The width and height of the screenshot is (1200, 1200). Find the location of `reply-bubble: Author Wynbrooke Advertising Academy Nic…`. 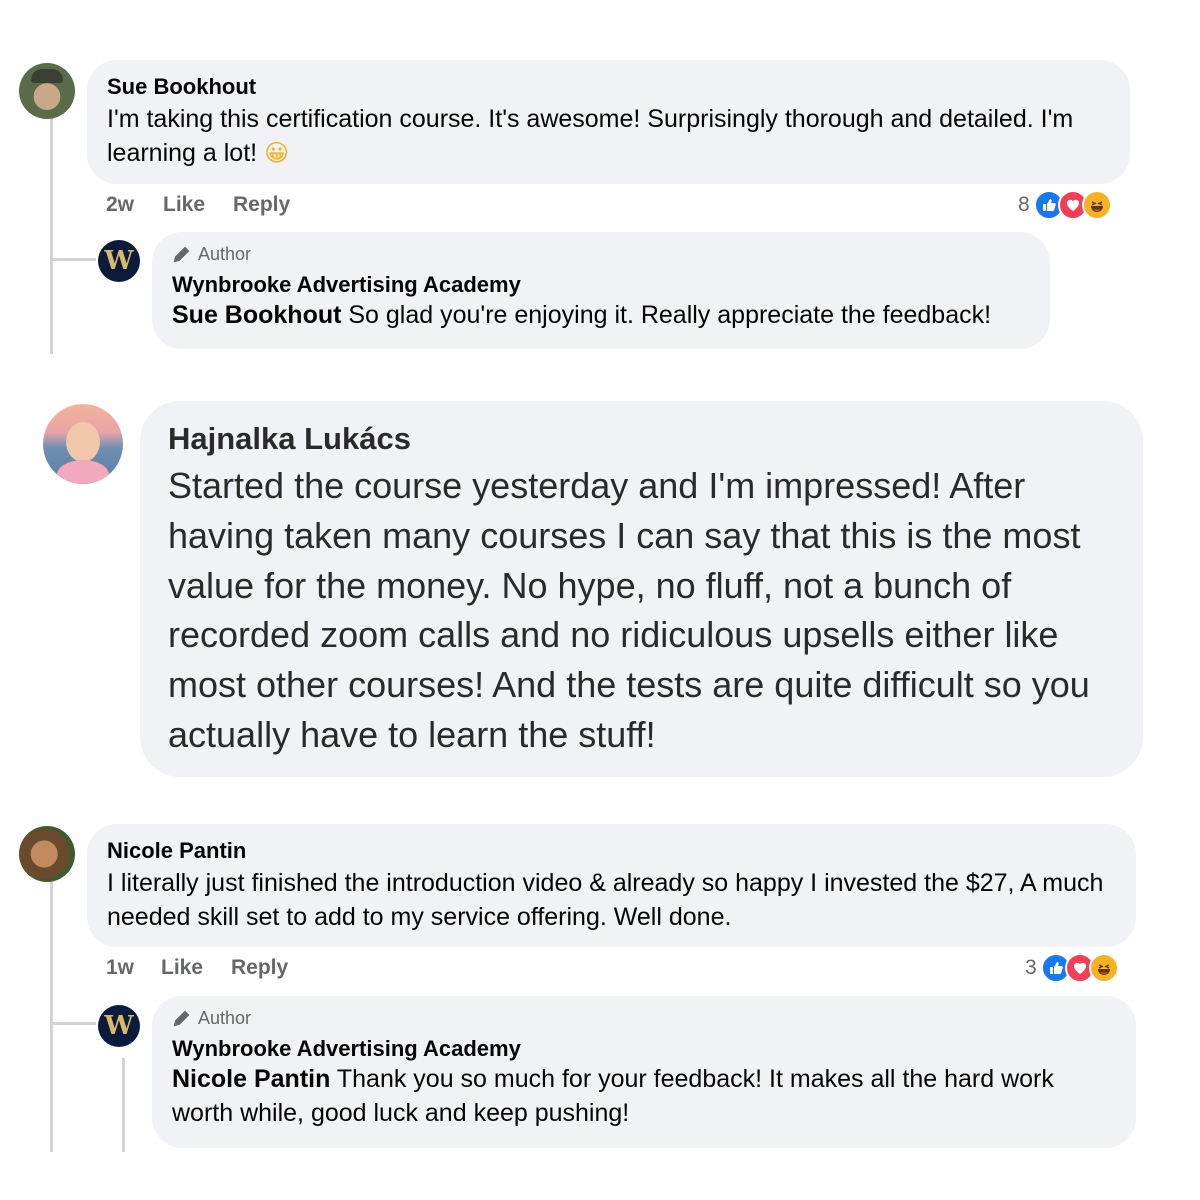

reply-bubble: Author Wynbrooke Advertising Academy Nic… is located at coordinates (644, 1072).